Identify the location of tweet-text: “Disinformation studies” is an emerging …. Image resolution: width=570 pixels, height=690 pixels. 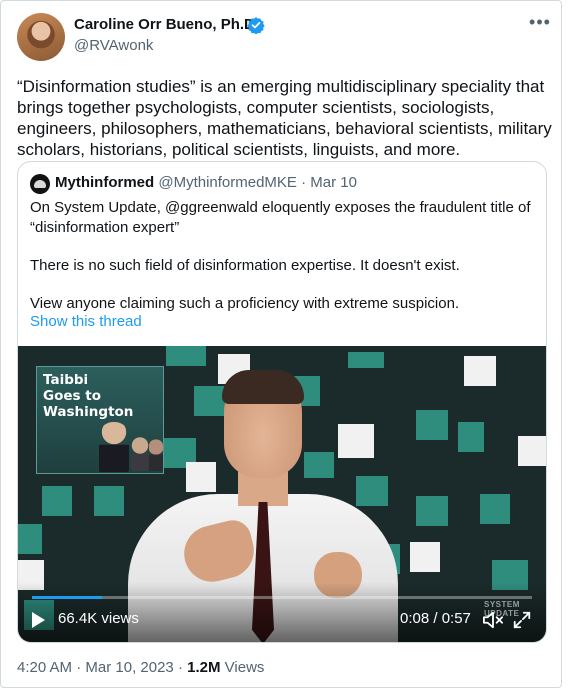
(287, 118).